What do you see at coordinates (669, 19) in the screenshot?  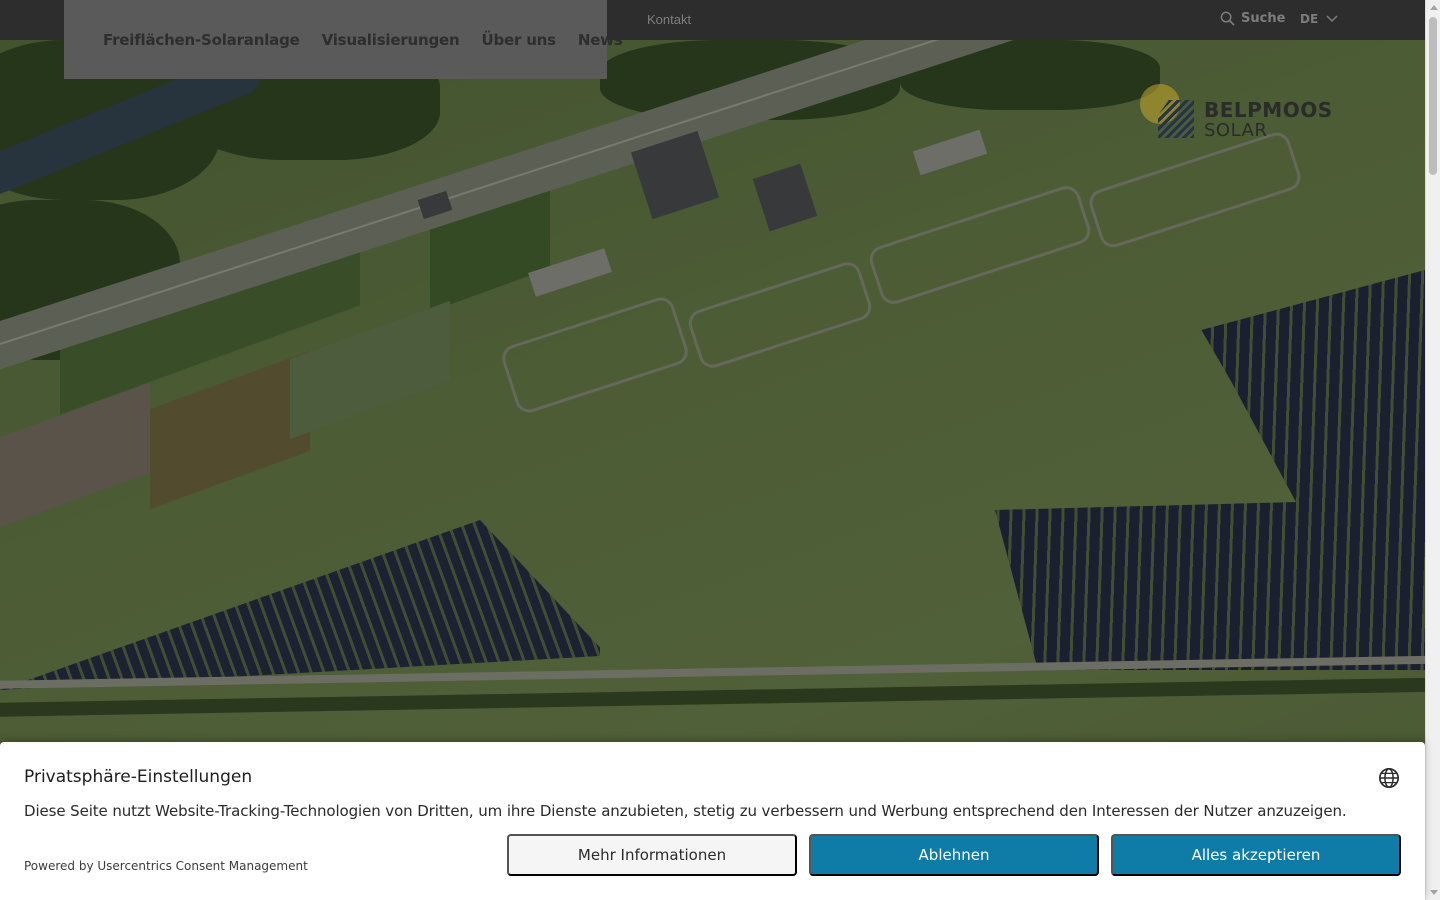 I see `kontakt-link: Kontakt` at bounding box center [669, 19].